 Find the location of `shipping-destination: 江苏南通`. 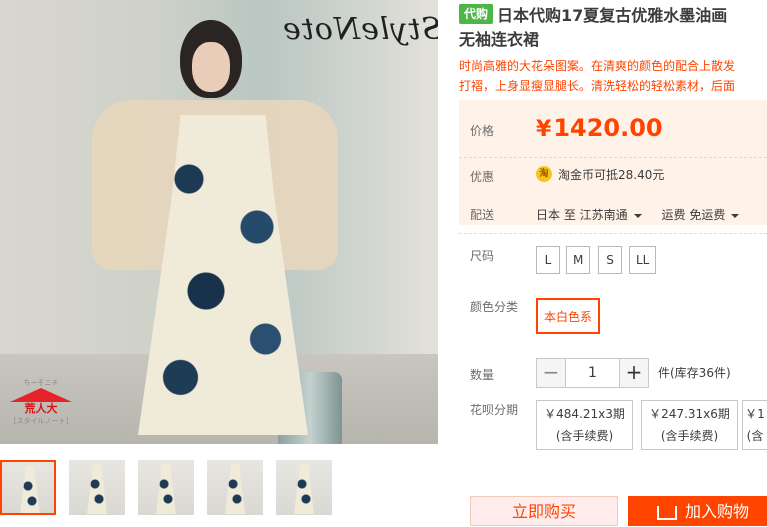

shipping-destination: 江苏南通 is located at coordinates (604, 215).